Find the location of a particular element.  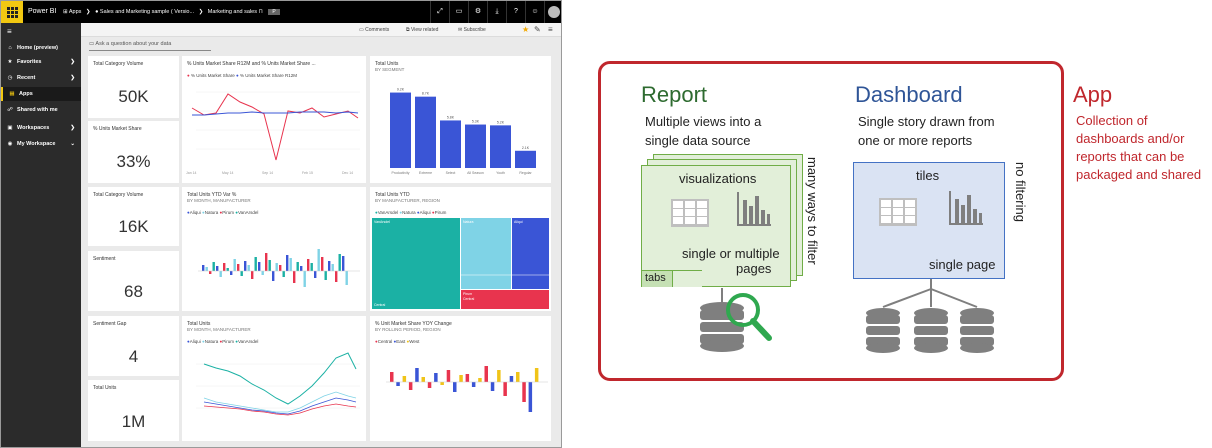

card-tile: % Units Market Share 33% is located at coordinates (133, 152).